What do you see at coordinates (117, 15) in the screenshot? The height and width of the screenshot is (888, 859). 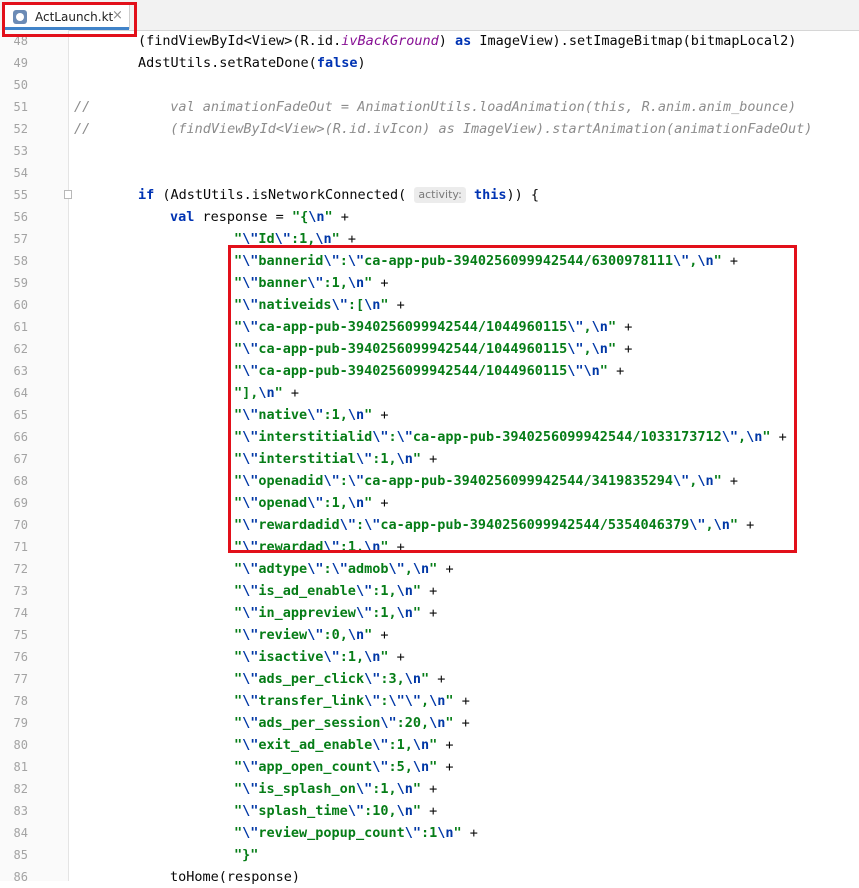 I see `close-icon: ×` at bounding box center [117, 15].